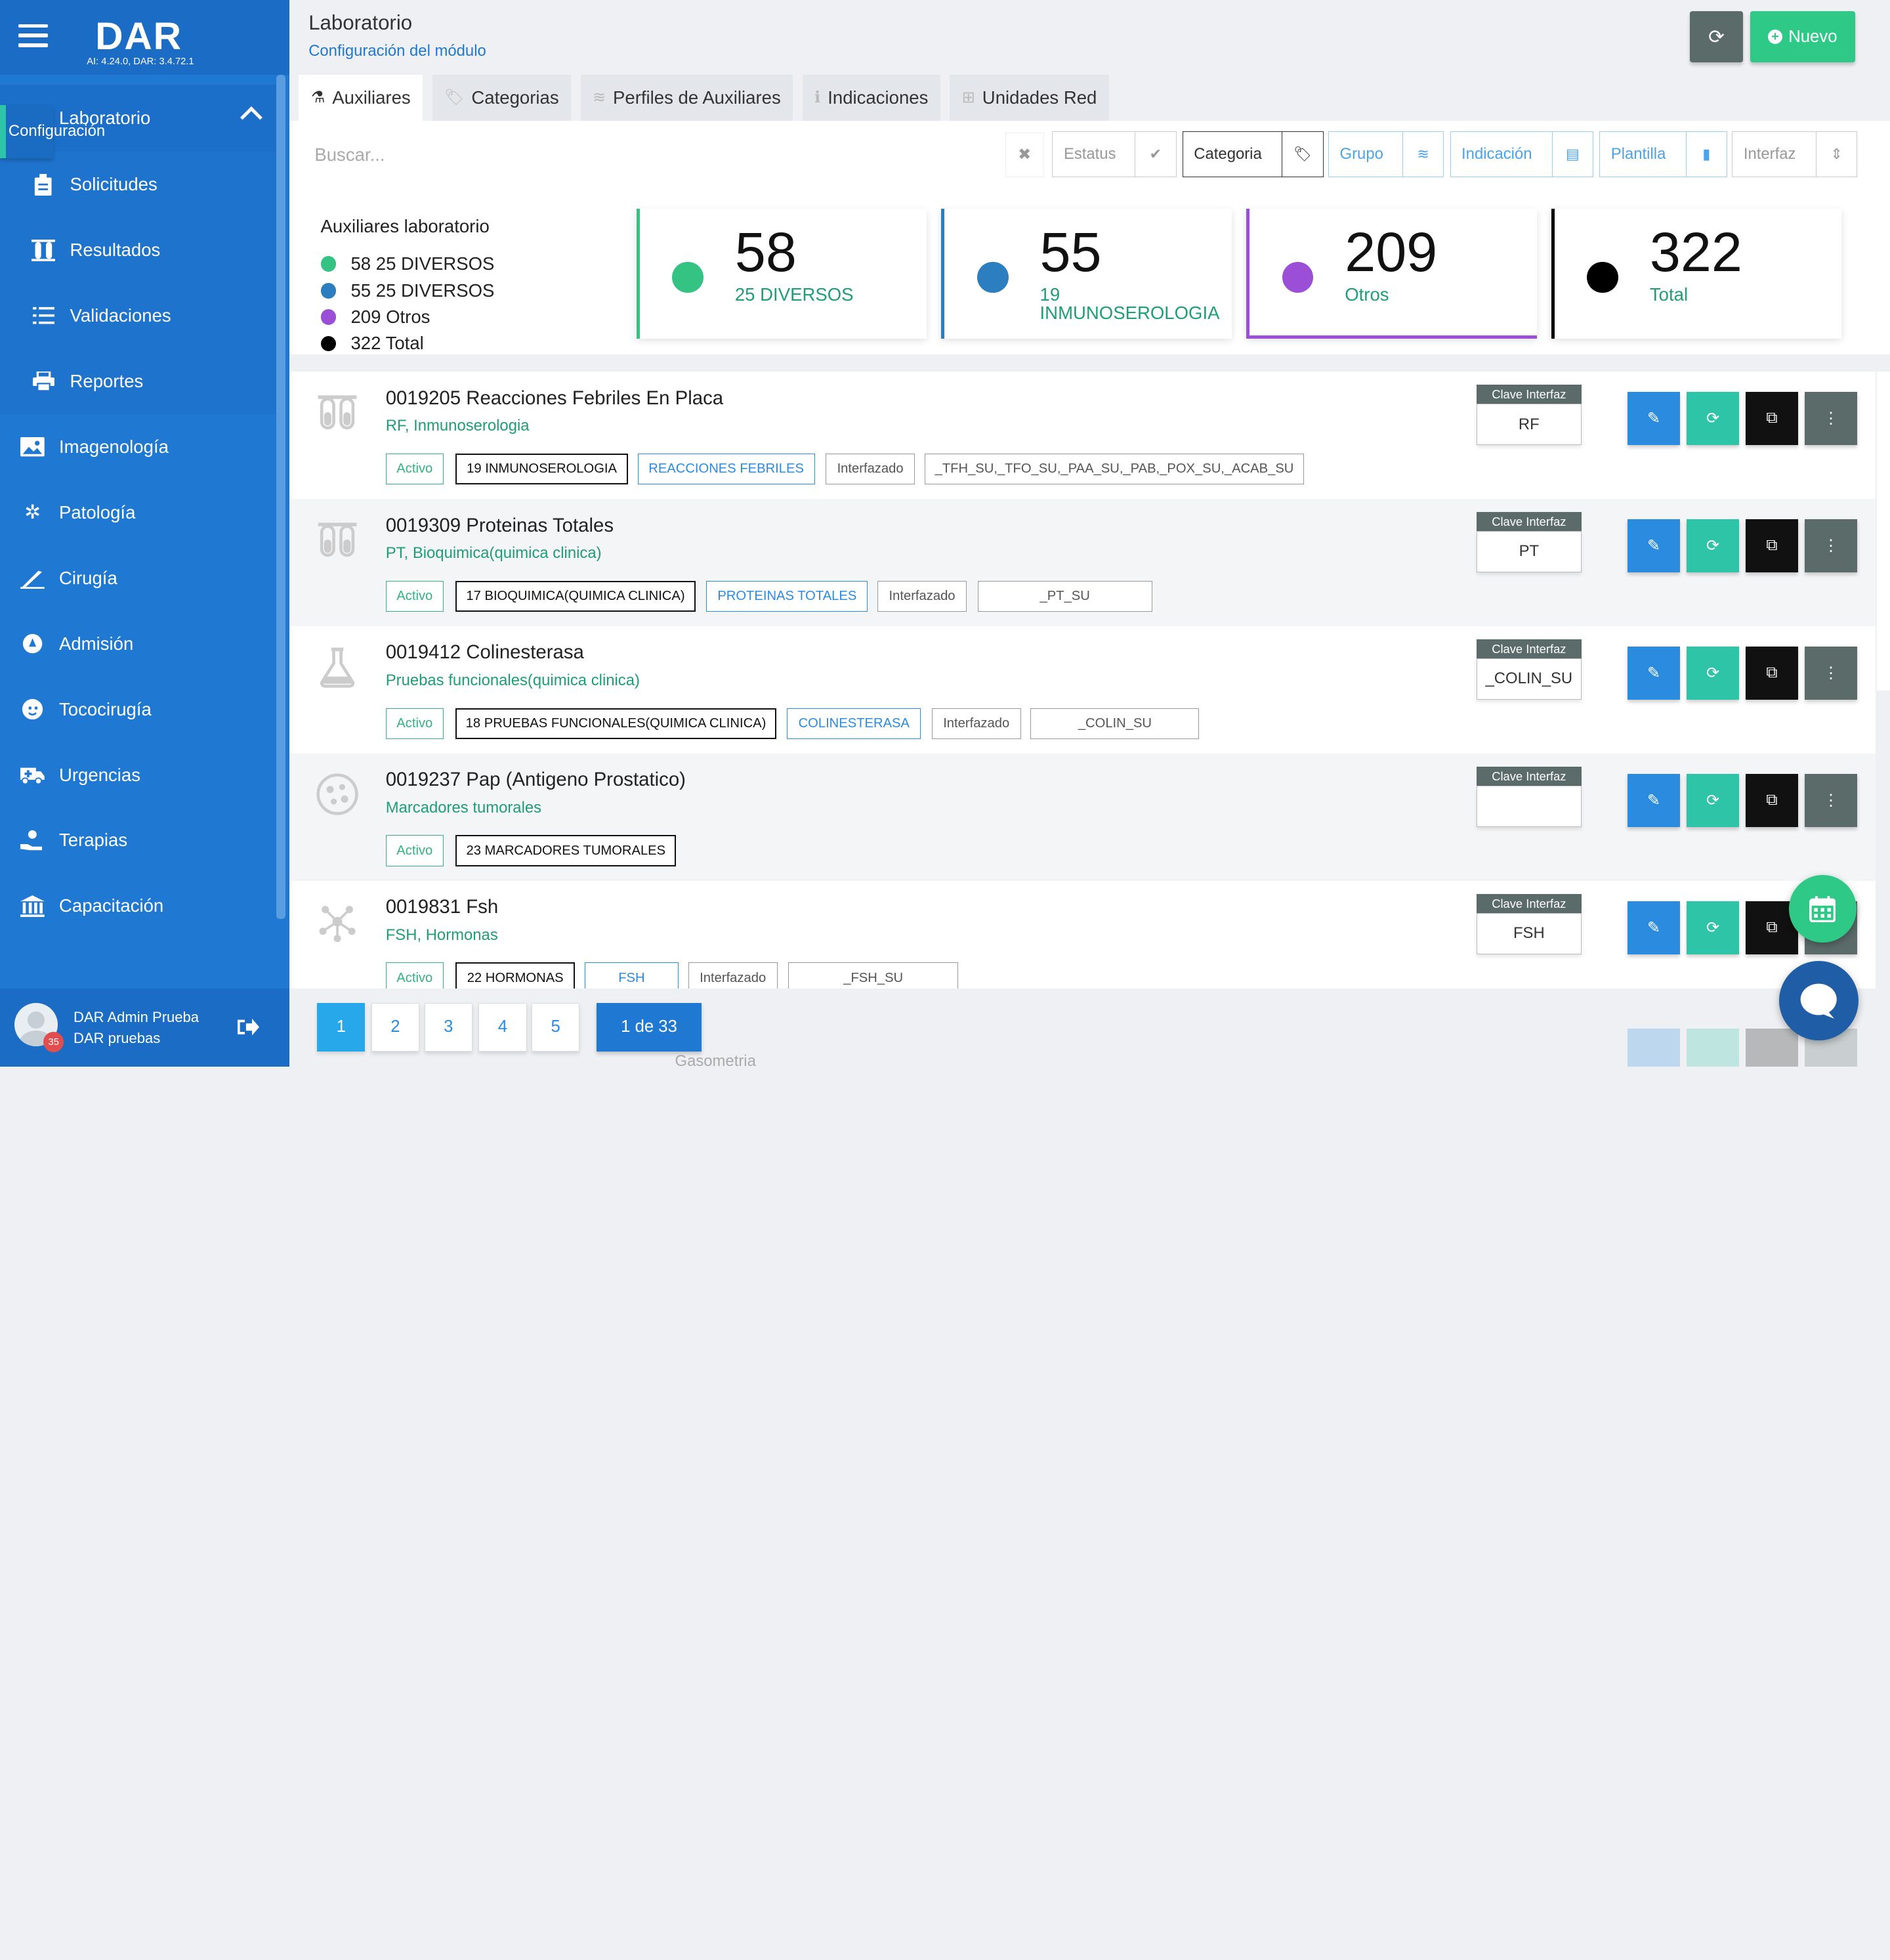 The width and height of the screenshot is (1890, 1960). I want to click on sidebar-item-imagenologia: Imagenología, so click(138, 447).